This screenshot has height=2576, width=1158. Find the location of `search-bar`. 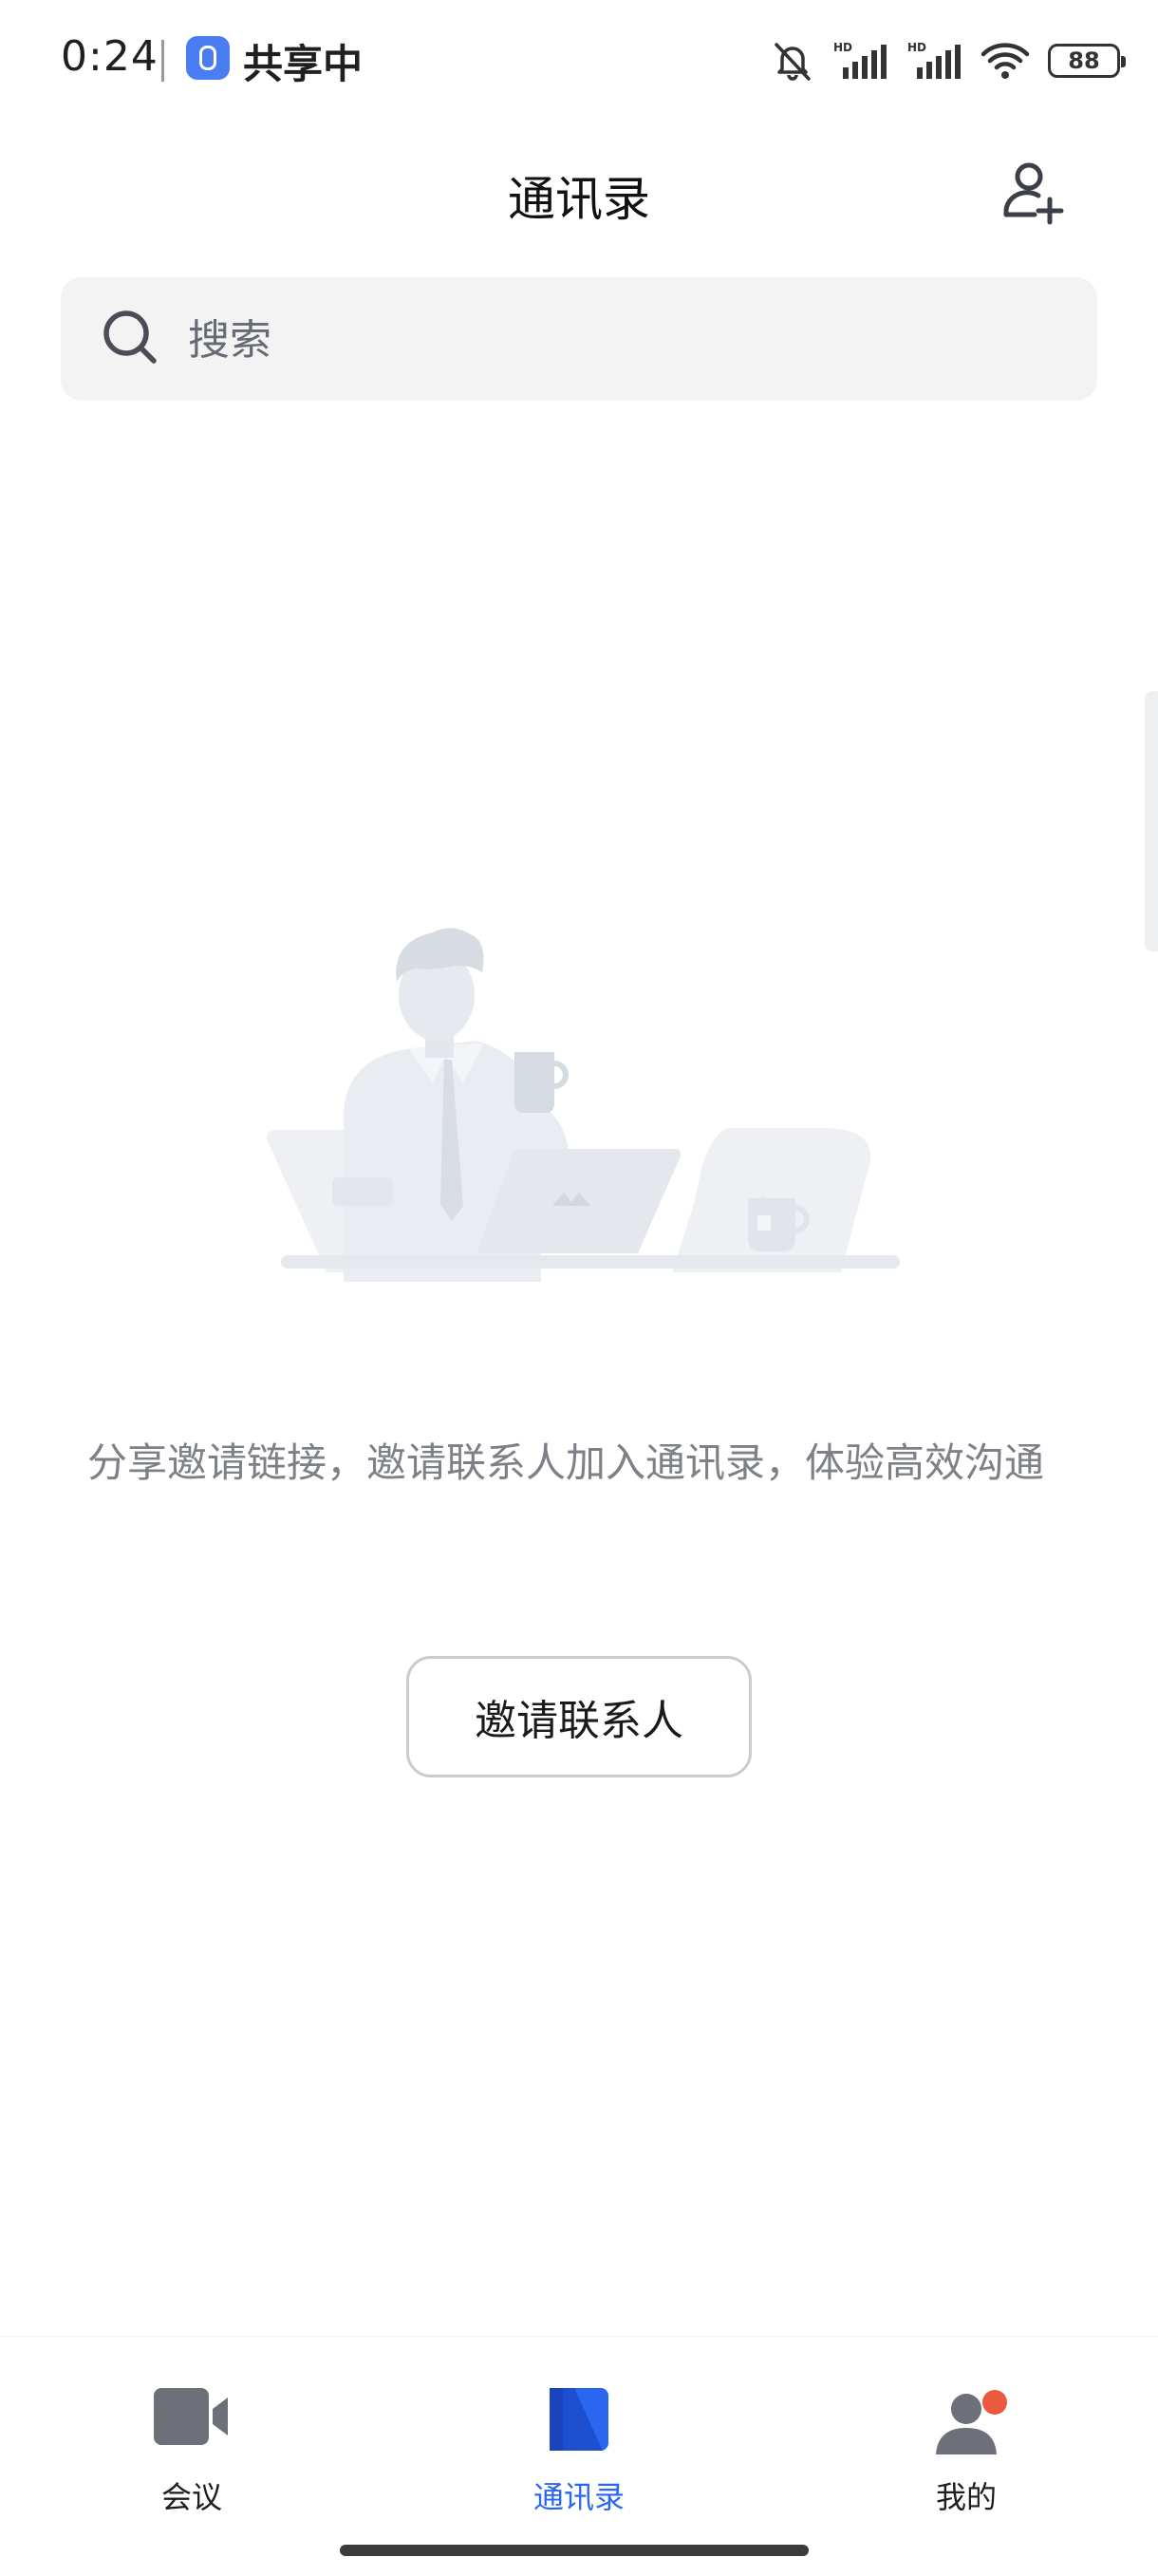

search-bar is located at coordinates (579, 339).